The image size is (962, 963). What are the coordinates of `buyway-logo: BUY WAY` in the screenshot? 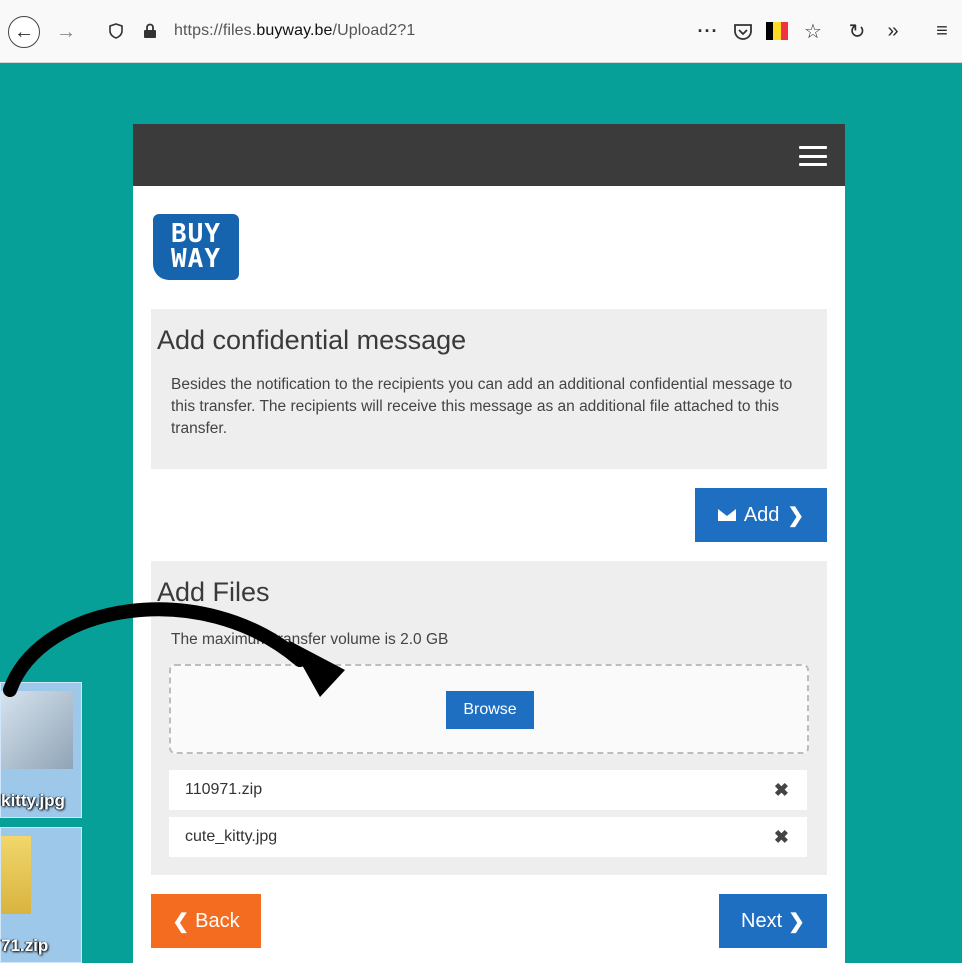 It's located at (196, 247).